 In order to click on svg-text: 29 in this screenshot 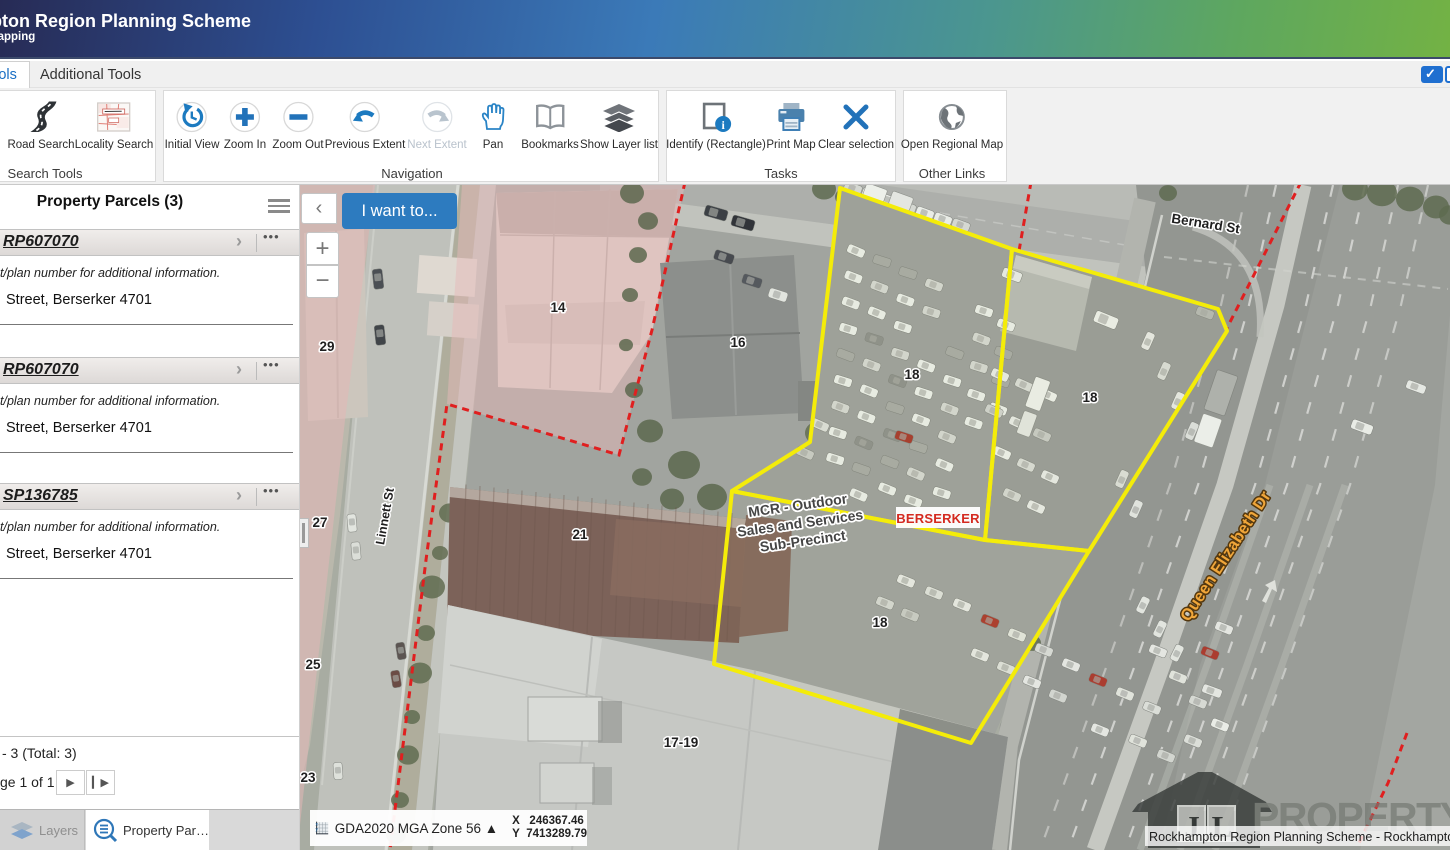, I will do `click(326, 346)`.